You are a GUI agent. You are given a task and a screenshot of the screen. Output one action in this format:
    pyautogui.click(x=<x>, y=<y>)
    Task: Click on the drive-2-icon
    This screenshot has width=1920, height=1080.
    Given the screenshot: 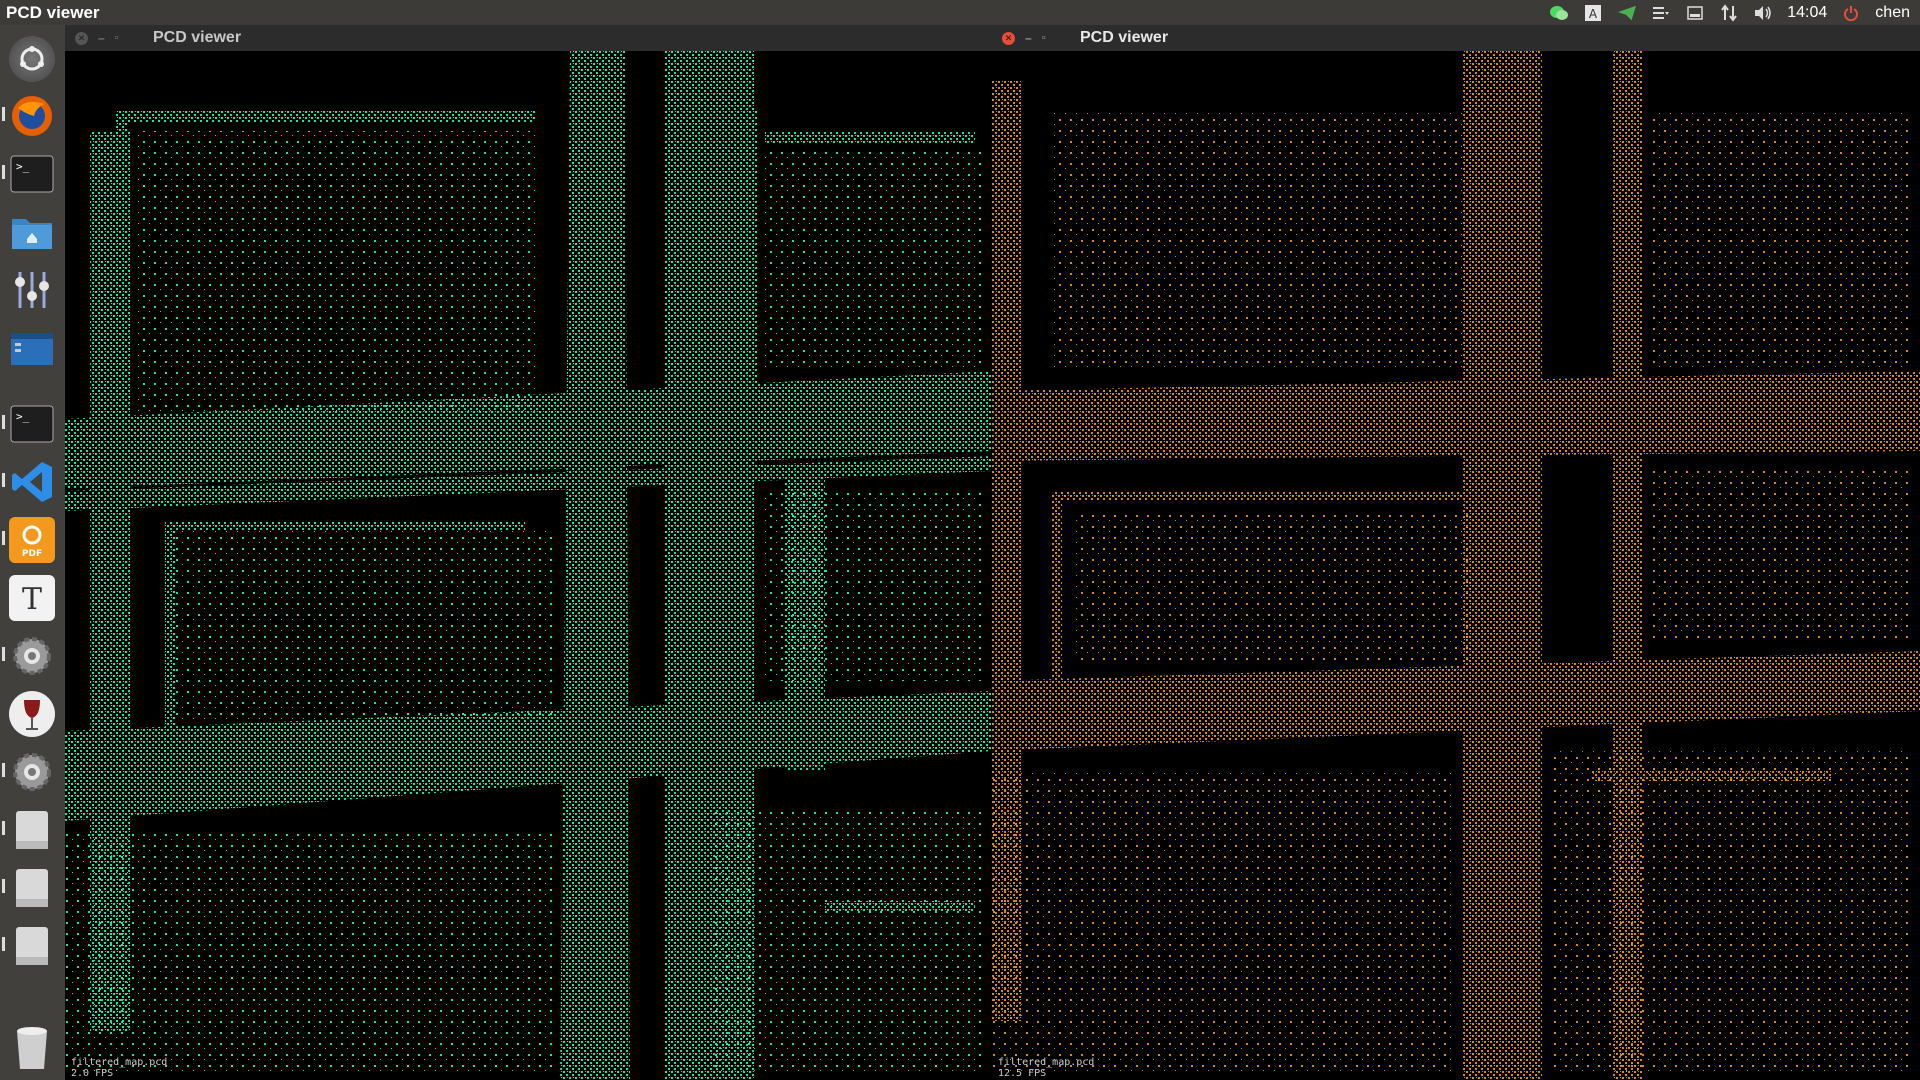 What is the action you would take?
    pyautogui.click(x=32, y=888)
    